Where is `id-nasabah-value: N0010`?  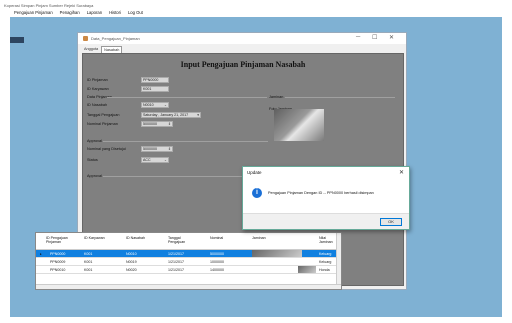
id-nasabah-value: N0010 is located at coordinates (148, 105).